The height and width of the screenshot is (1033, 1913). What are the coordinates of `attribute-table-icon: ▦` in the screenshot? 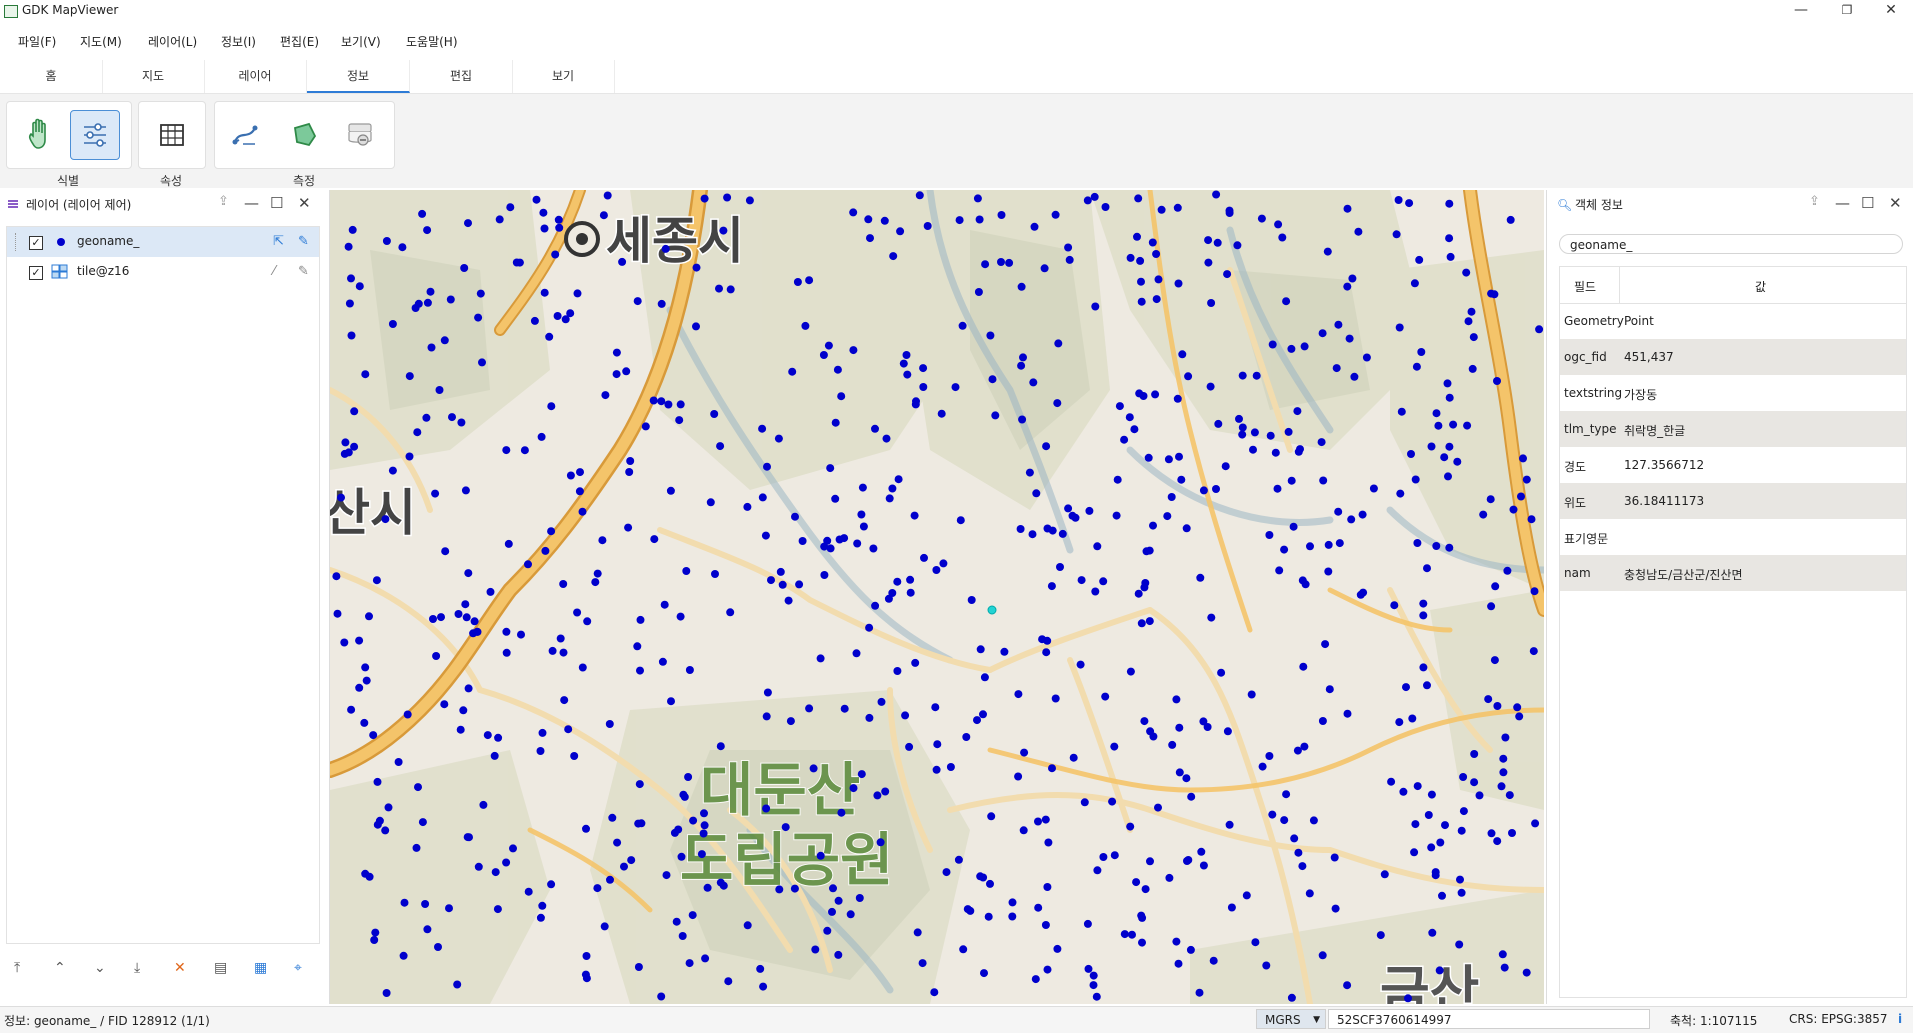 It's located at (260, 968).